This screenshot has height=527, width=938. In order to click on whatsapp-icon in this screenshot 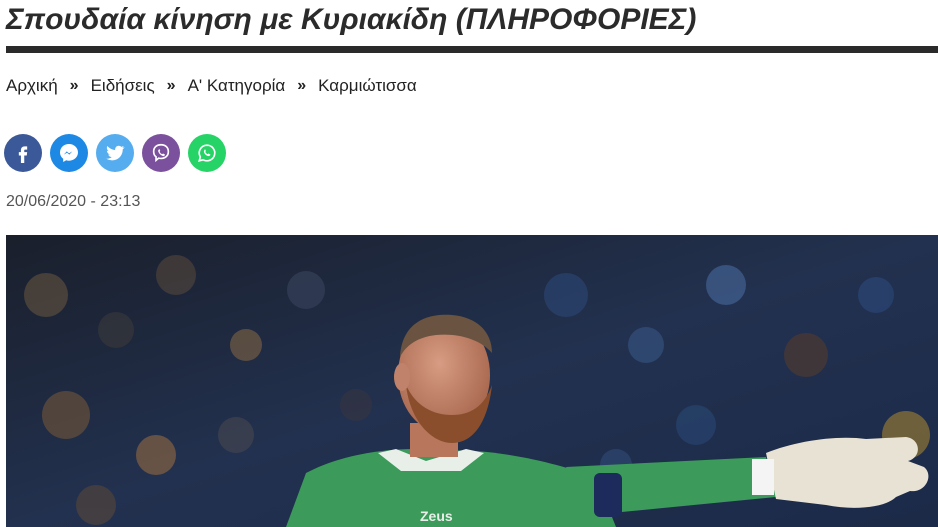, I will do `click(207, 153)`.